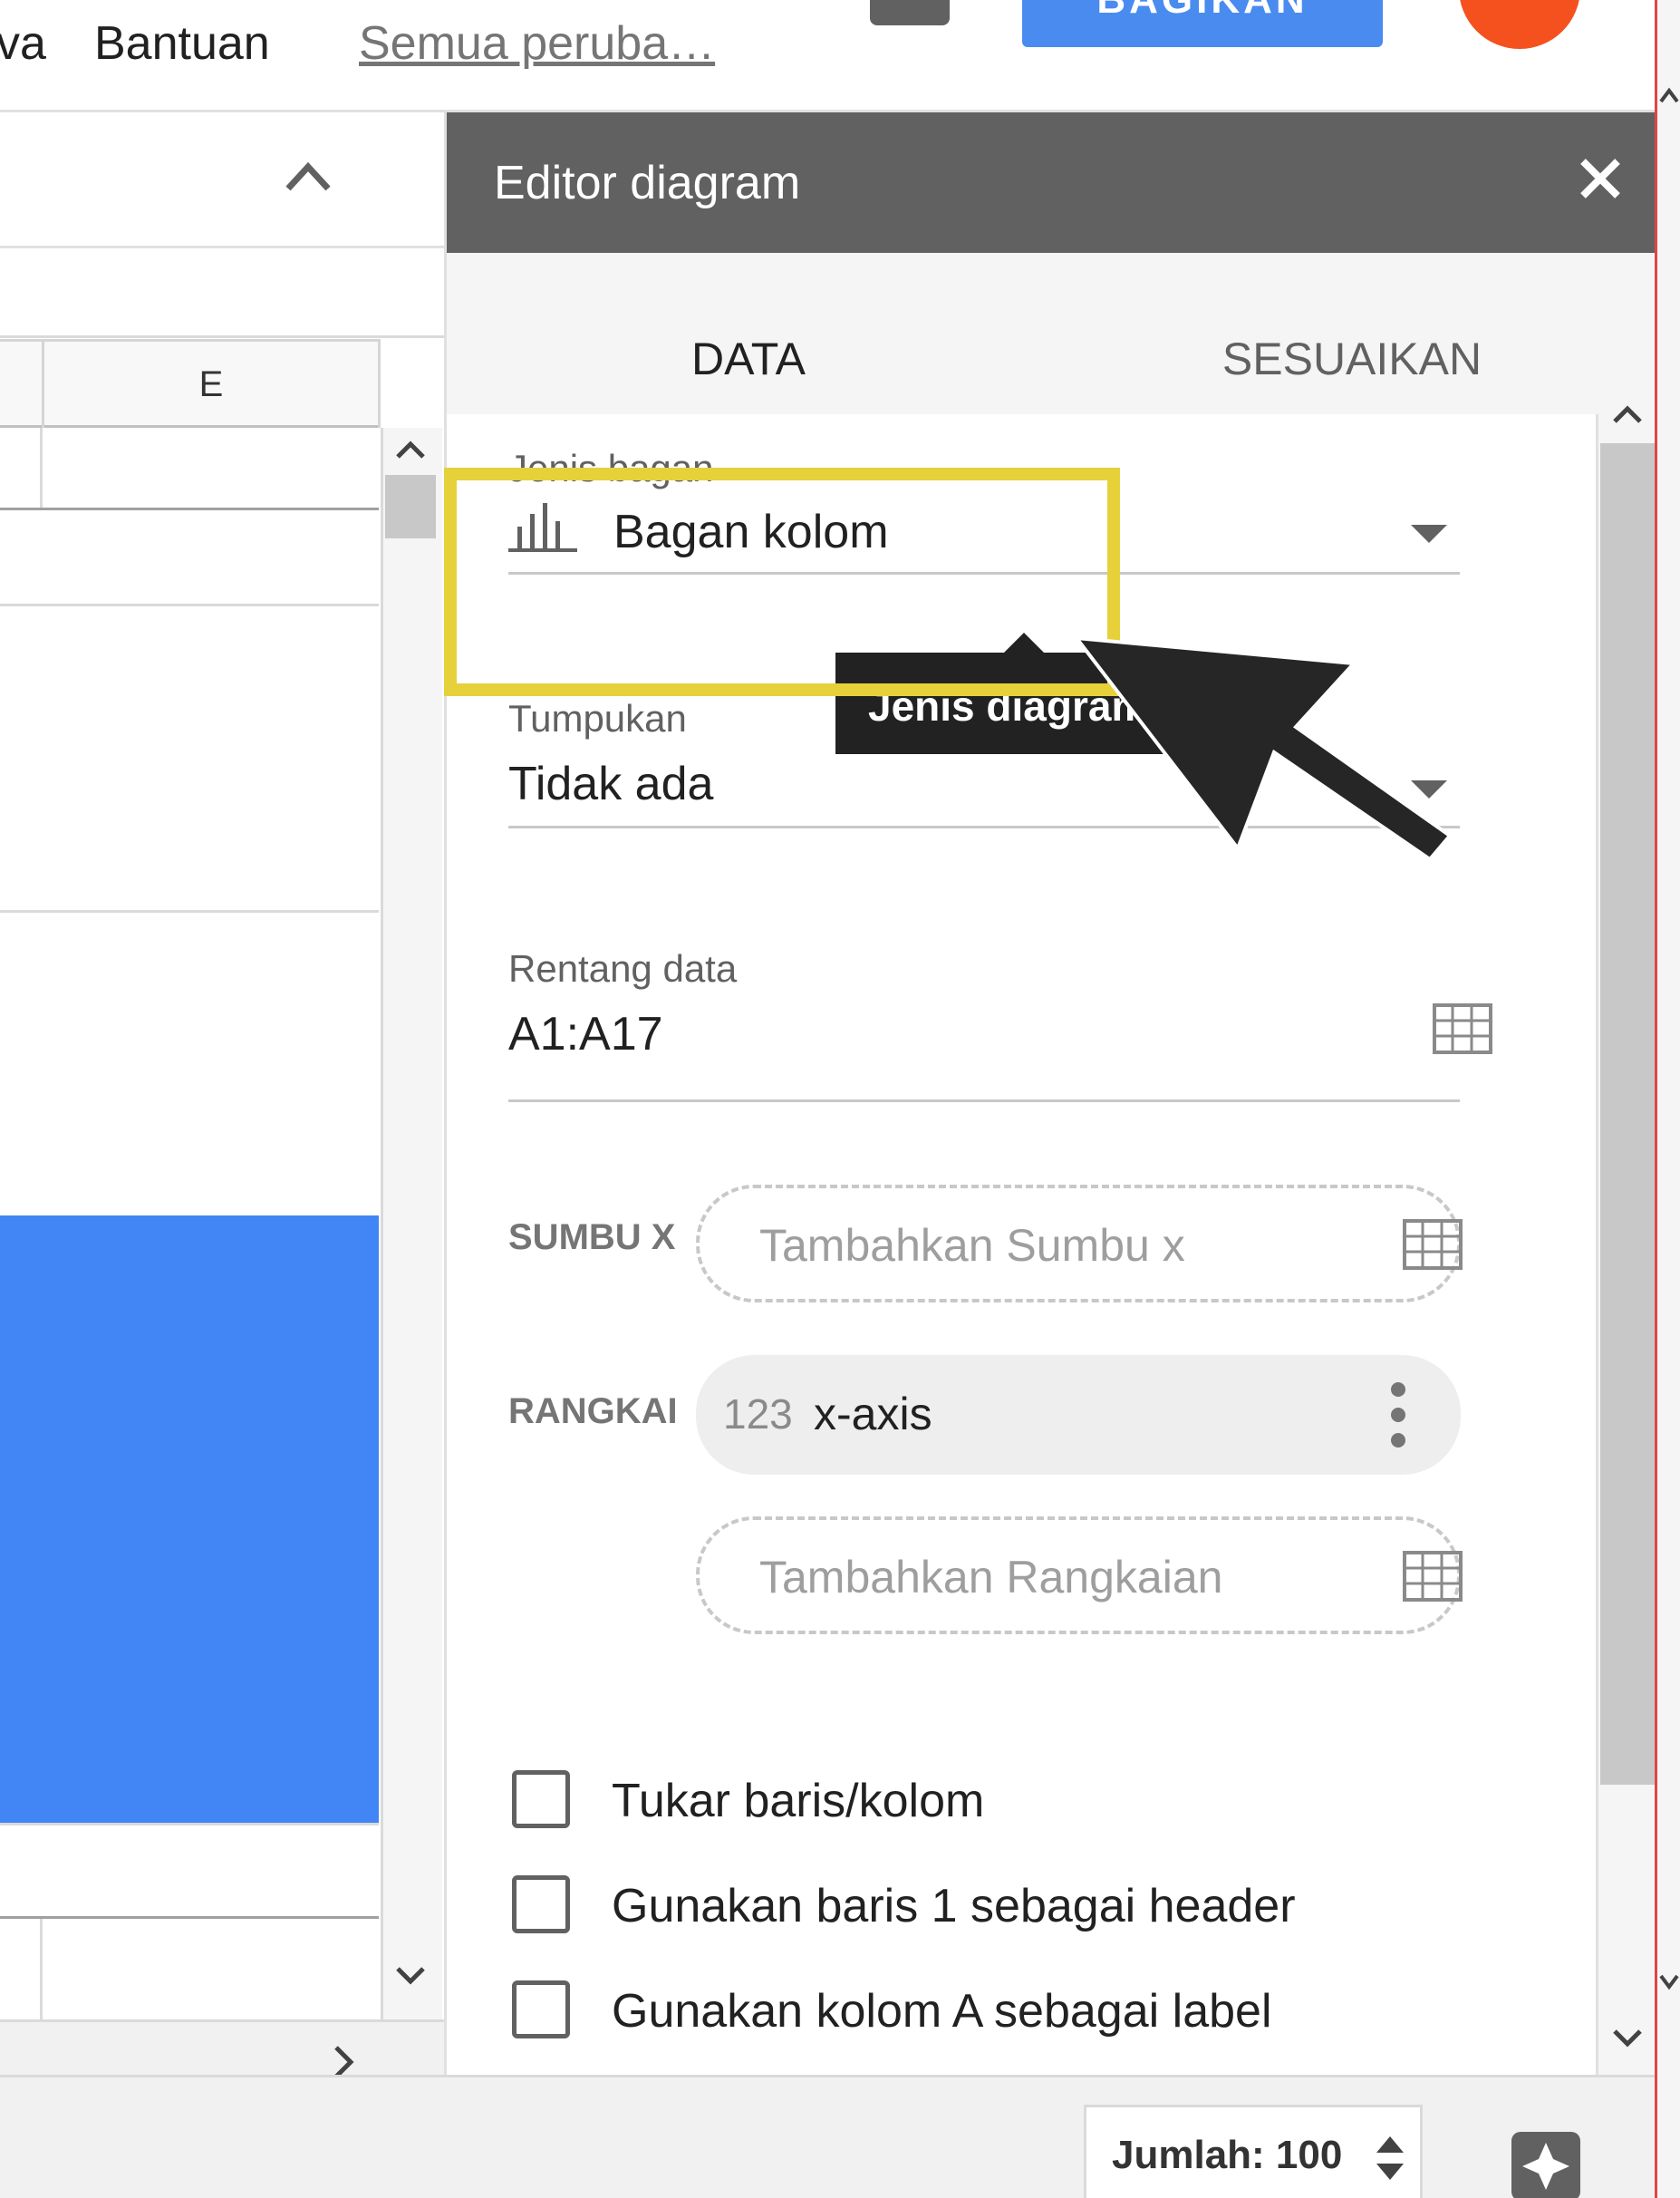 Image resolution: width=1680 pixels, height=2198 pixels. What do you see at coordinates (1000, 1036) in the screenshot?
I see `data-range-field: A1:A17` at bounding box center [1000, 1036].